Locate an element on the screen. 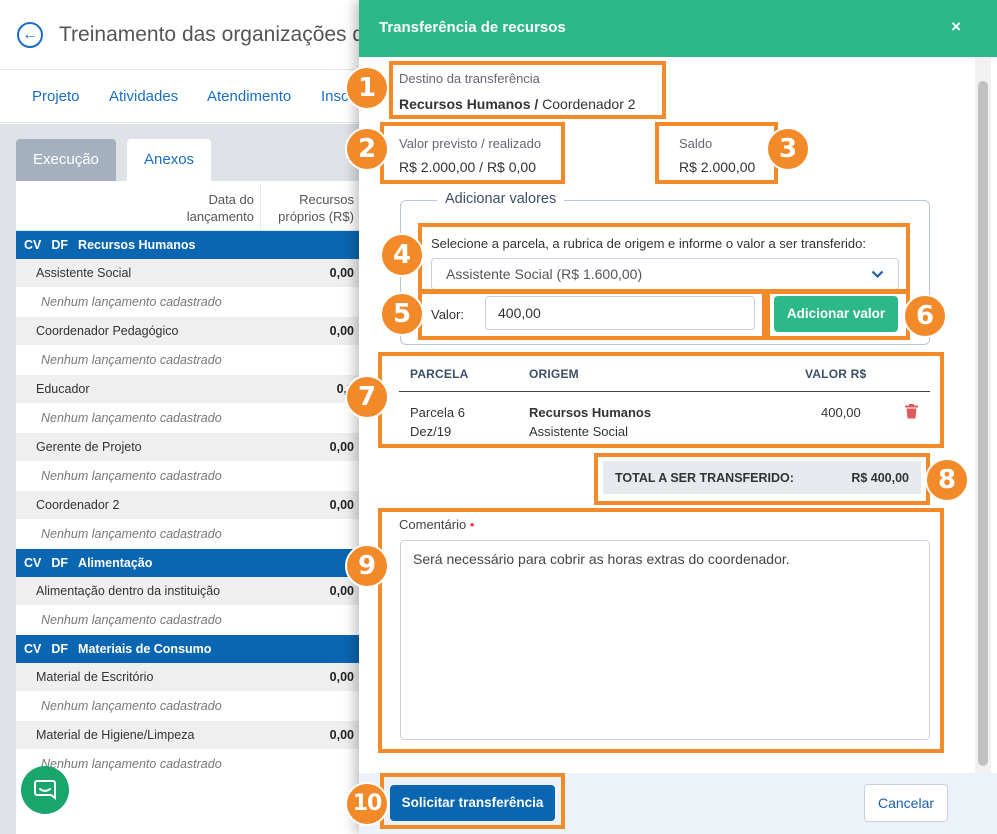 Image resolution: width=997 pixels, height=834 pixels. annotation-badge: 6 is located at coordinates (925, 316).